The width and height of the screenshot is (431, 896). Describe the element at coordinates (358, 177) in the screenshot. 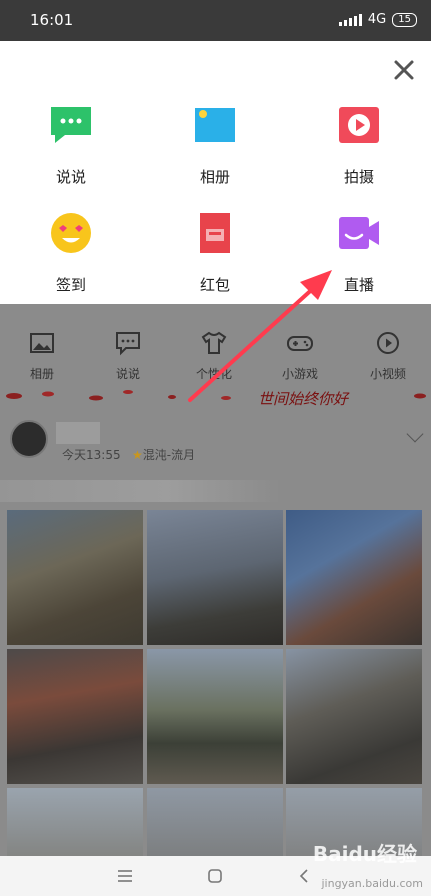

I see `panel-item-label: 拍摄` at that location.